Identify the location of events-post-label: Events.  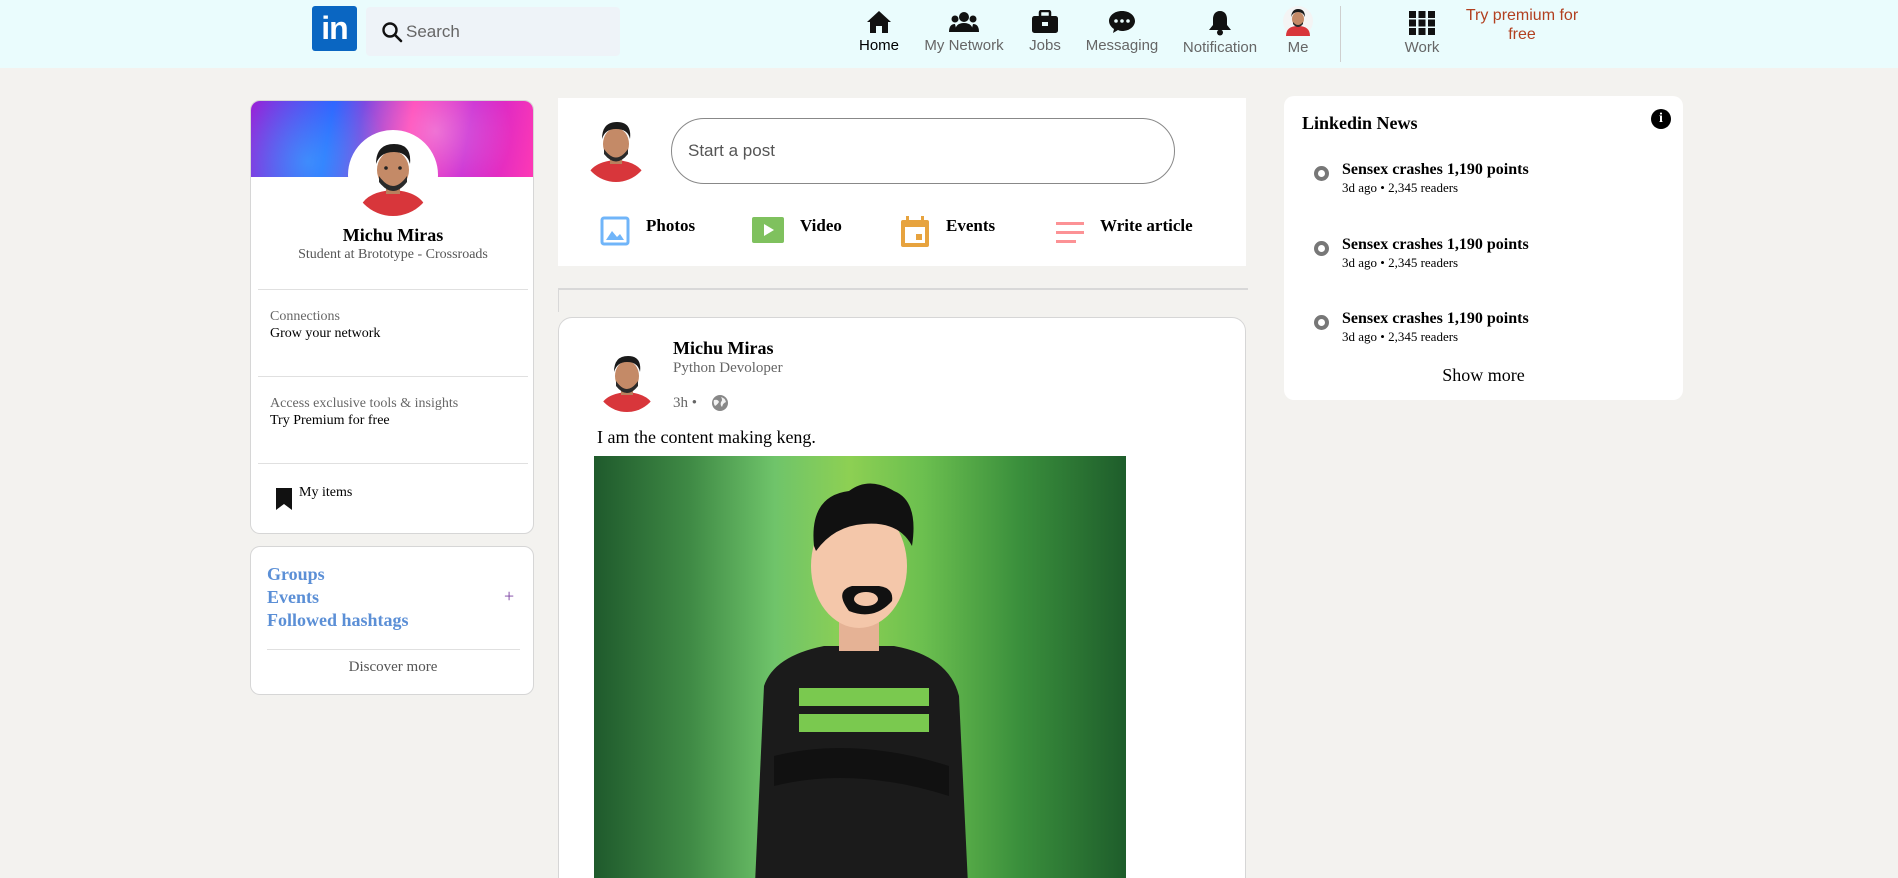
(971, 225).